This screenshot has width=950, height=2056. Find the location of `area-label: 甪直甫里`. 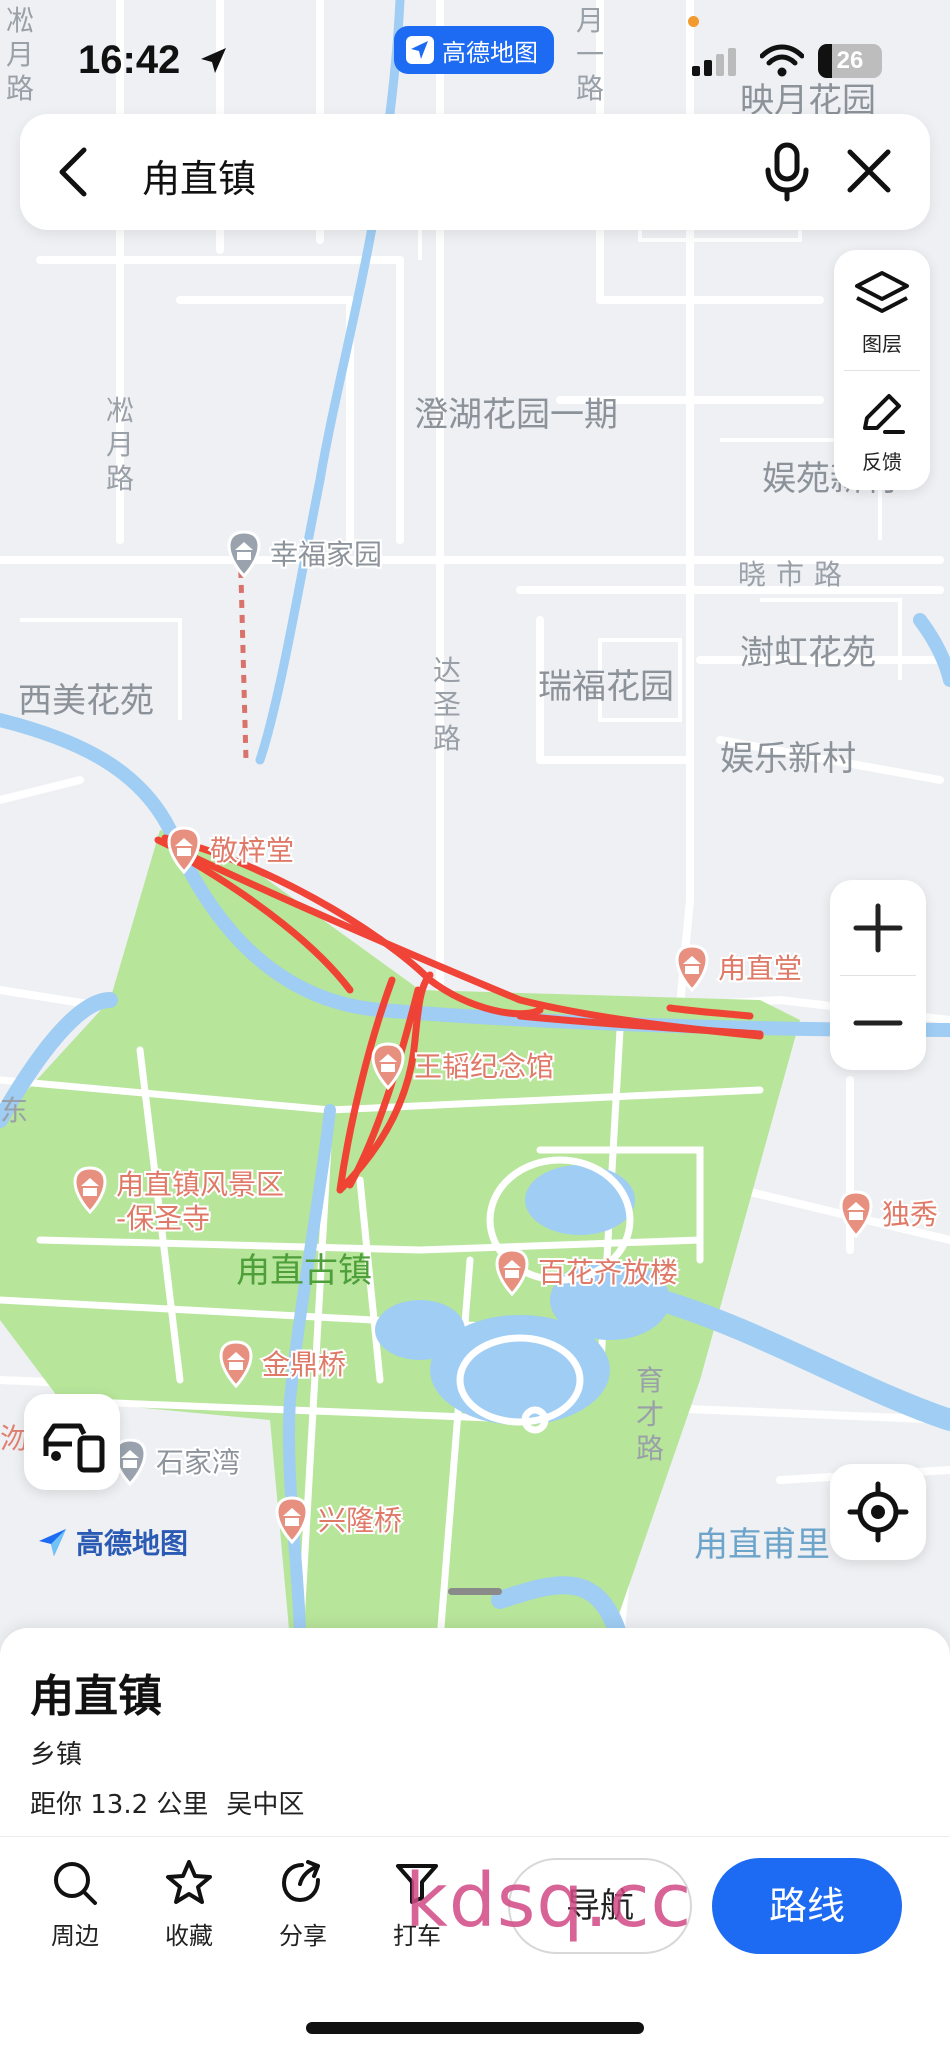

area-label: 甪直甫里 is located at coordinates (762, 1545).